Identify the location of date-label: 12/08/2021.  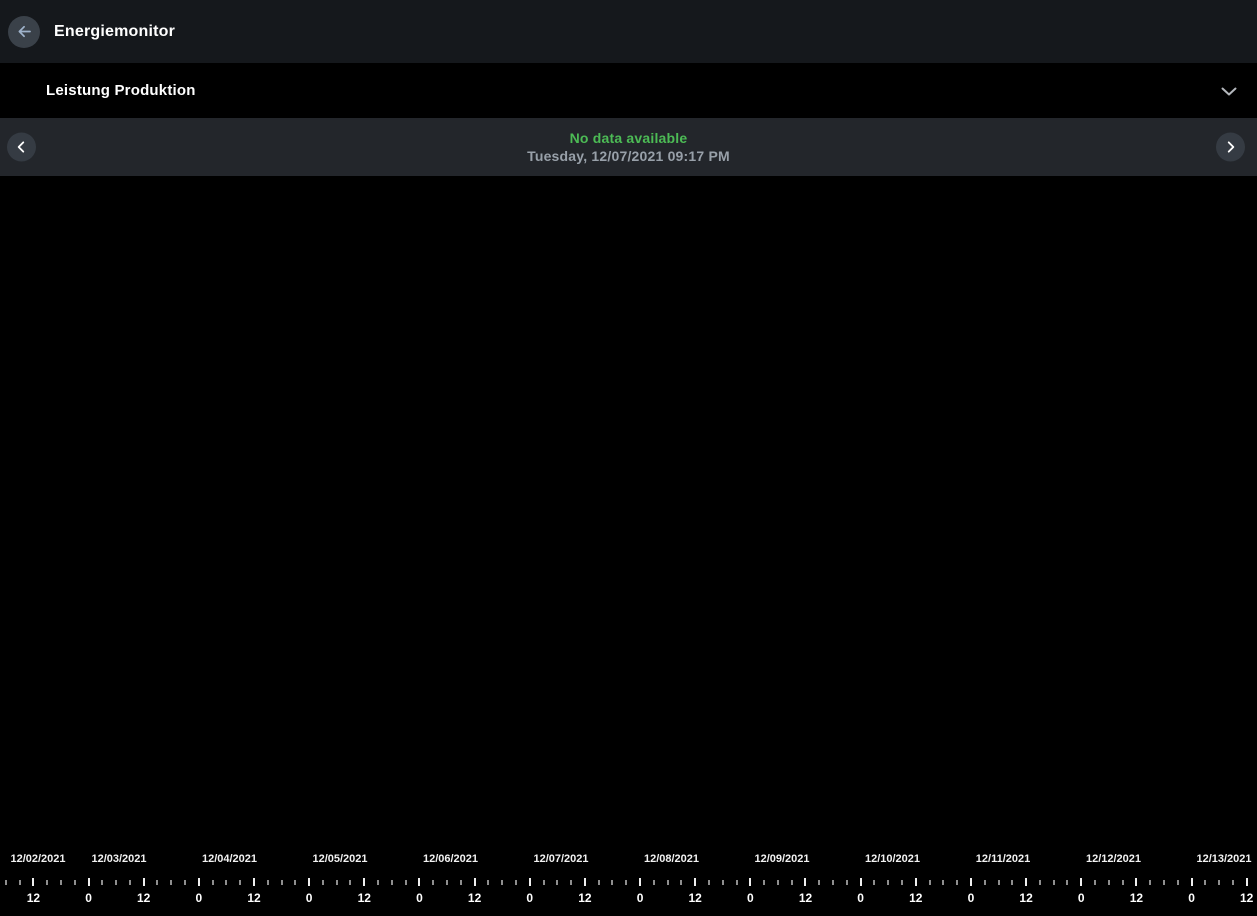
(671, 859).